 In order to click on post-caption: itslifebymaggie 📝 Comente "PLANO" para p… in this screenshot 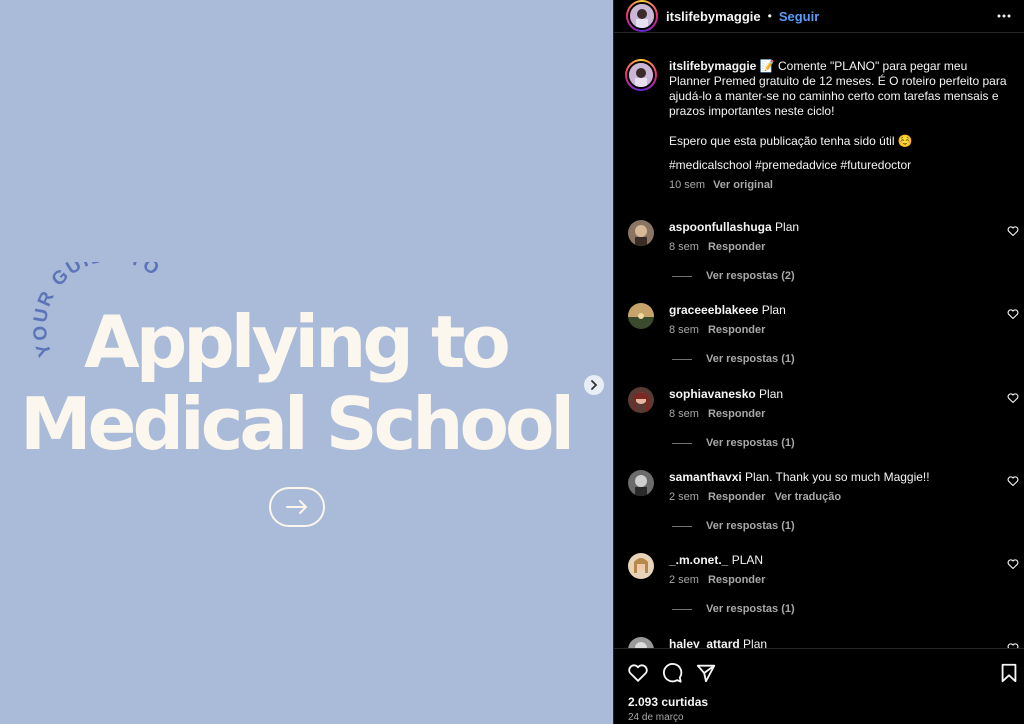, I will do `click(819, 121)`.